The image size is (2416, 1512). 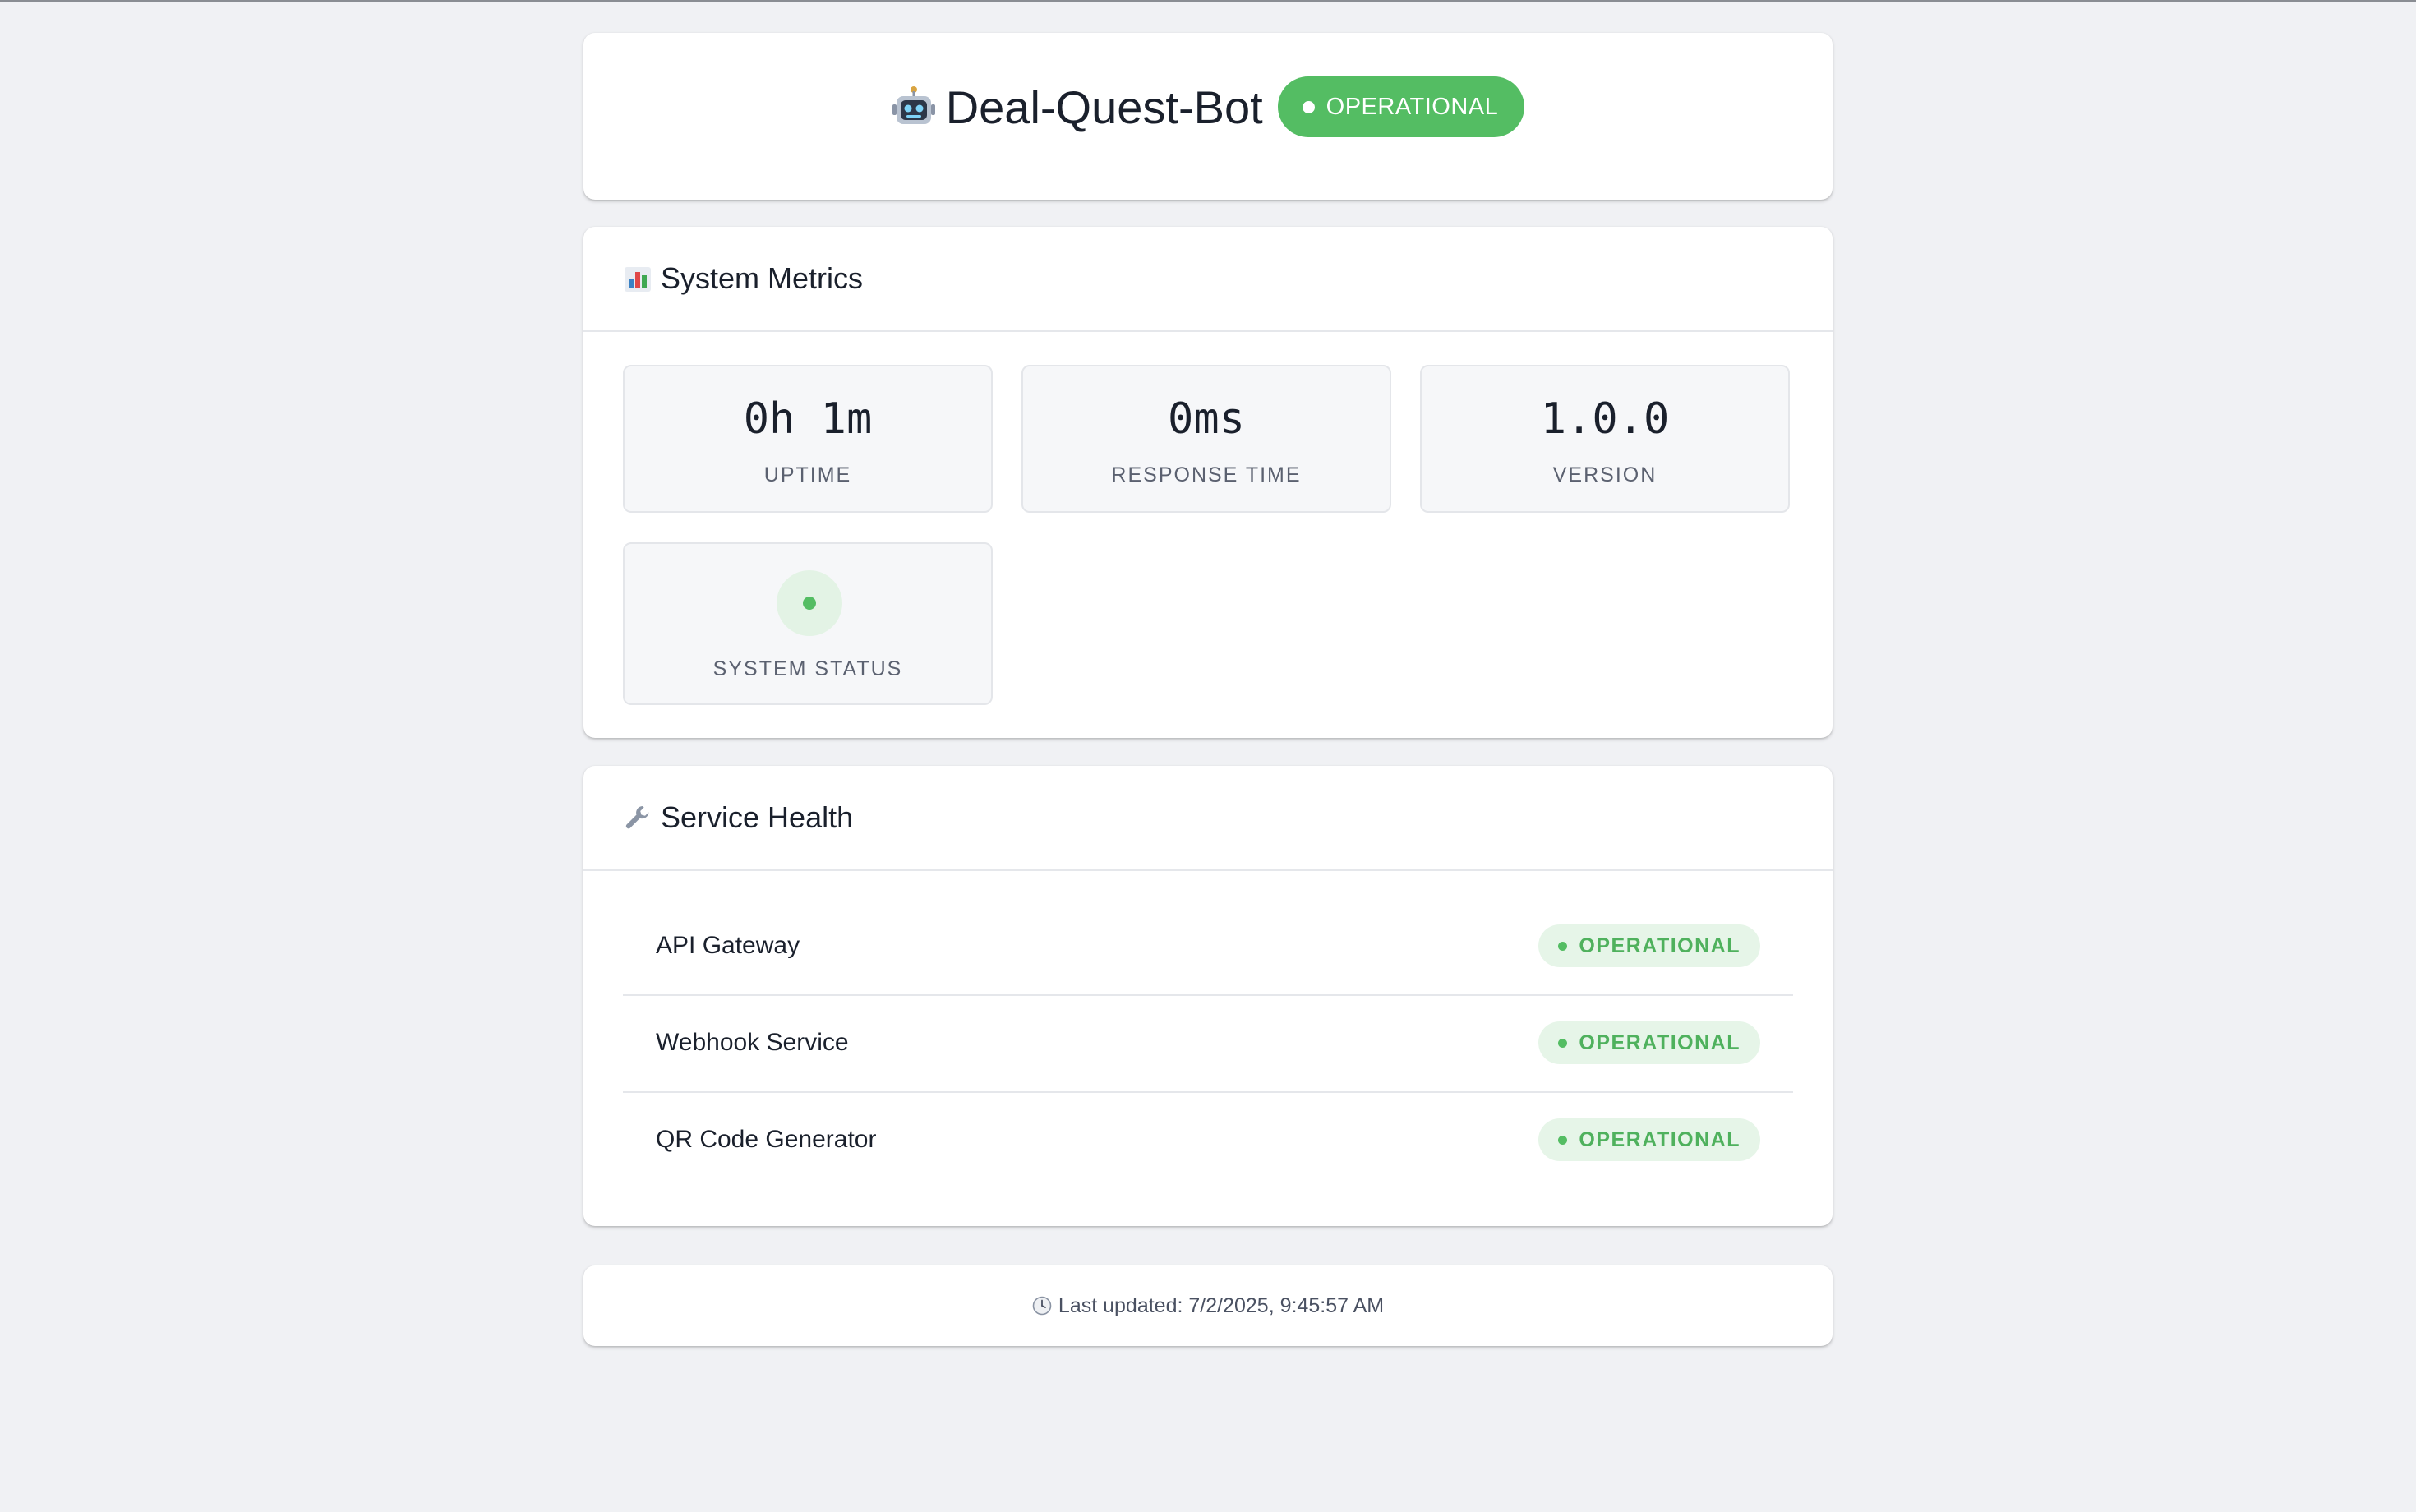 I want to click on robot-icon, so click(x=914, y=105).